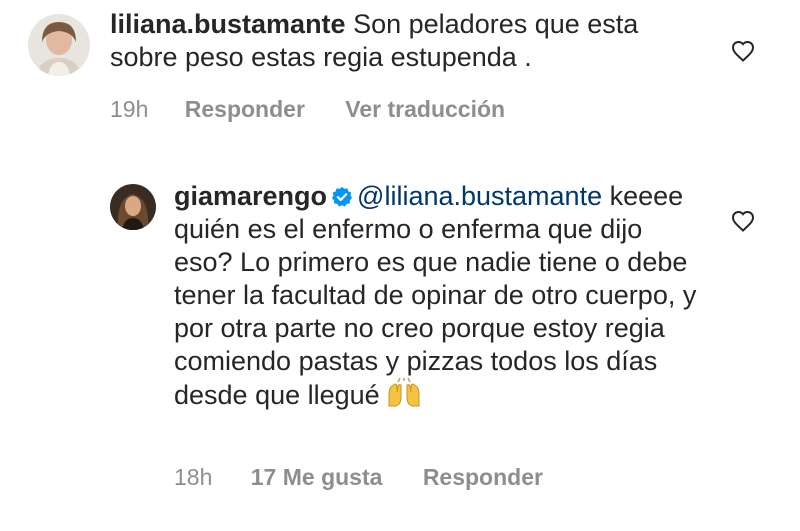  Describe the element at coordinates (342, 196) in the screenshot. I see `verified-badge-icon` at that location.